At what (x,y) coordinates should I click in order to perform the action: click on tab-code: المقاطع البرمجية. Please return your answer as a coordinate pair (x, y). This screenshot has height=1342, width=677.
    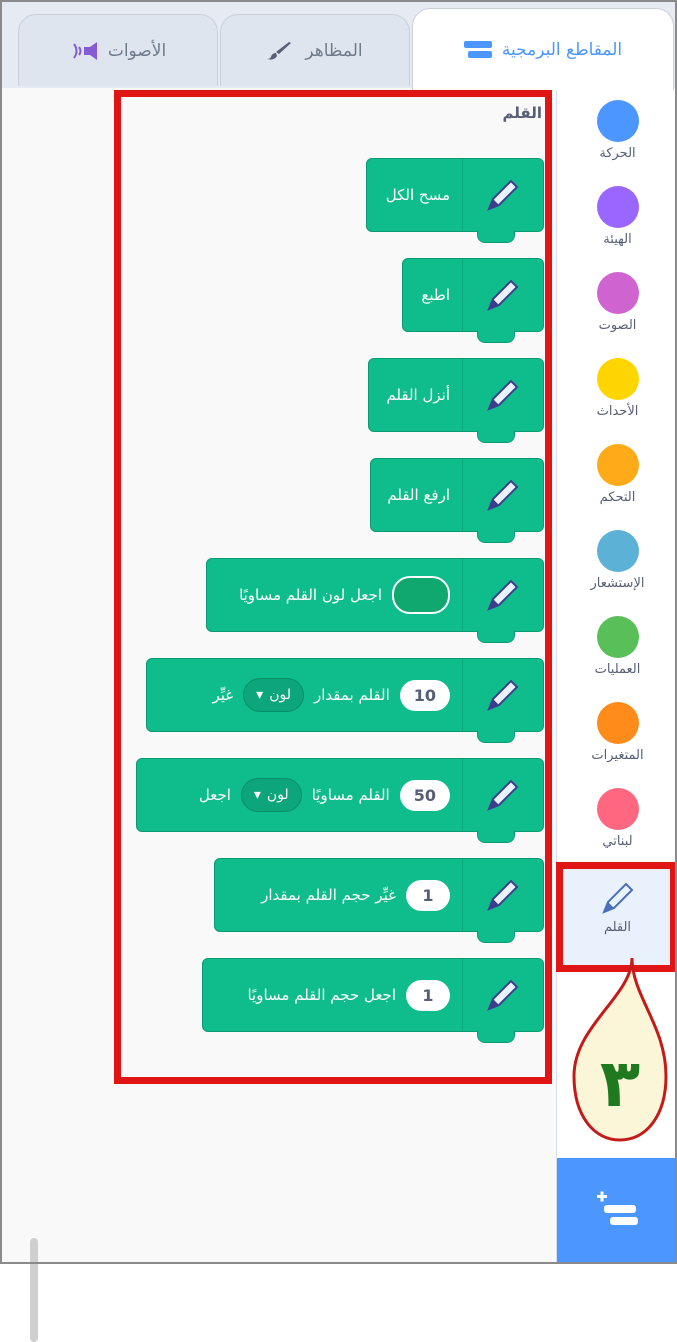
    Looking at the image, I should click on (543, 49).